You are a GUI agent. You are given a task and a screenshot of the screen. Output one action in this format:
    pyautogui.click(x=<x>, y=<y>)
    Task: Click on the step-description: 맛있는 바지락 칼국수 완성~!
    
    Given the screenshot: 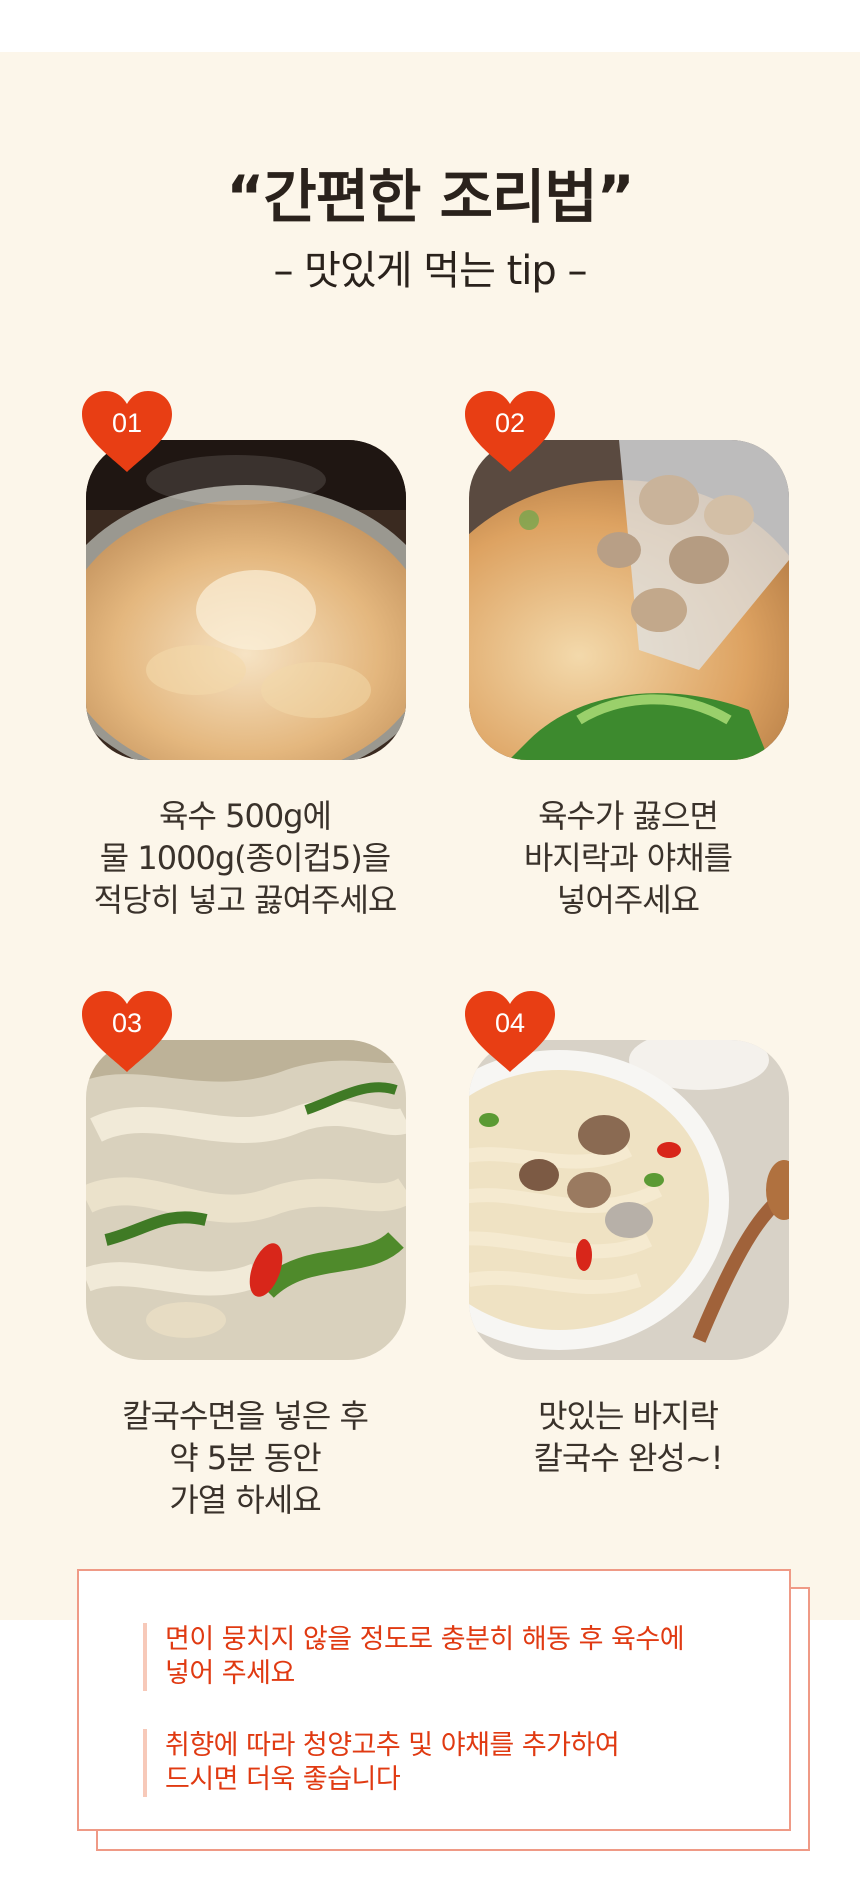 What is the action you would take?
    pyautogui.click(x=628, y=1437)
    